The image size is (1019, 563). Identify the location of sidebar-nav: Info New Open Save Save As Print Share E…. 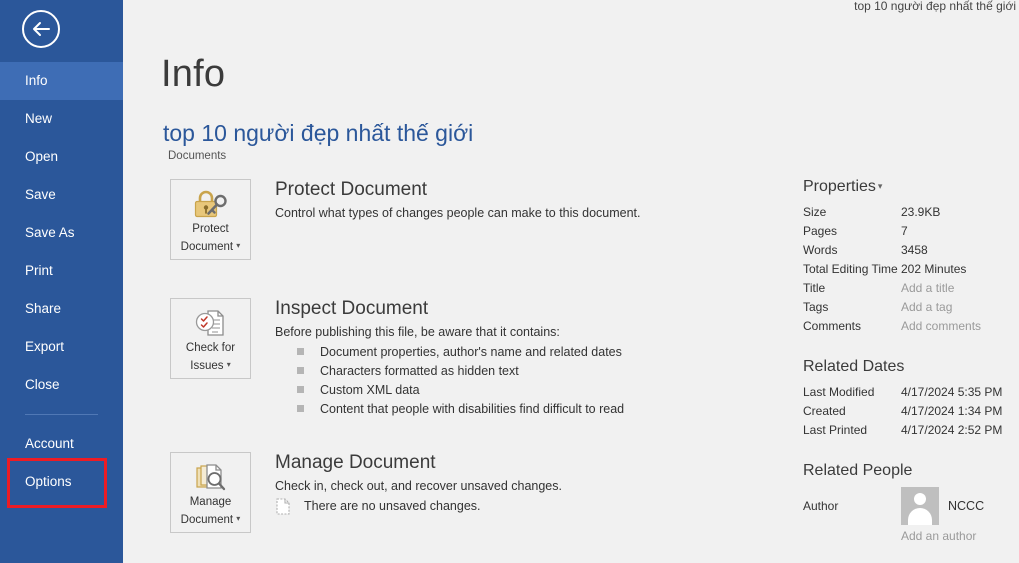
(61, 281).